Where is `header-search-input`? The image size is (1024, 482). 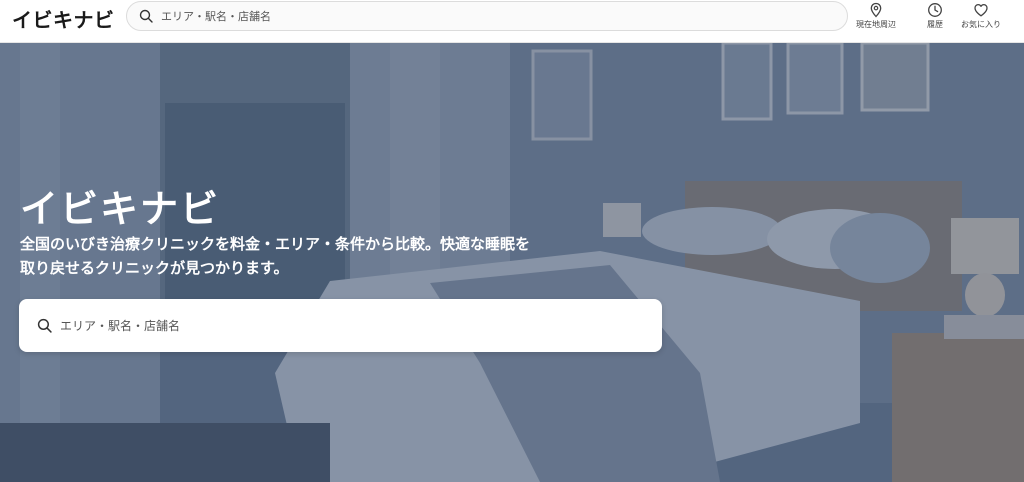 header-search-input is located at coordinates (491, 16).